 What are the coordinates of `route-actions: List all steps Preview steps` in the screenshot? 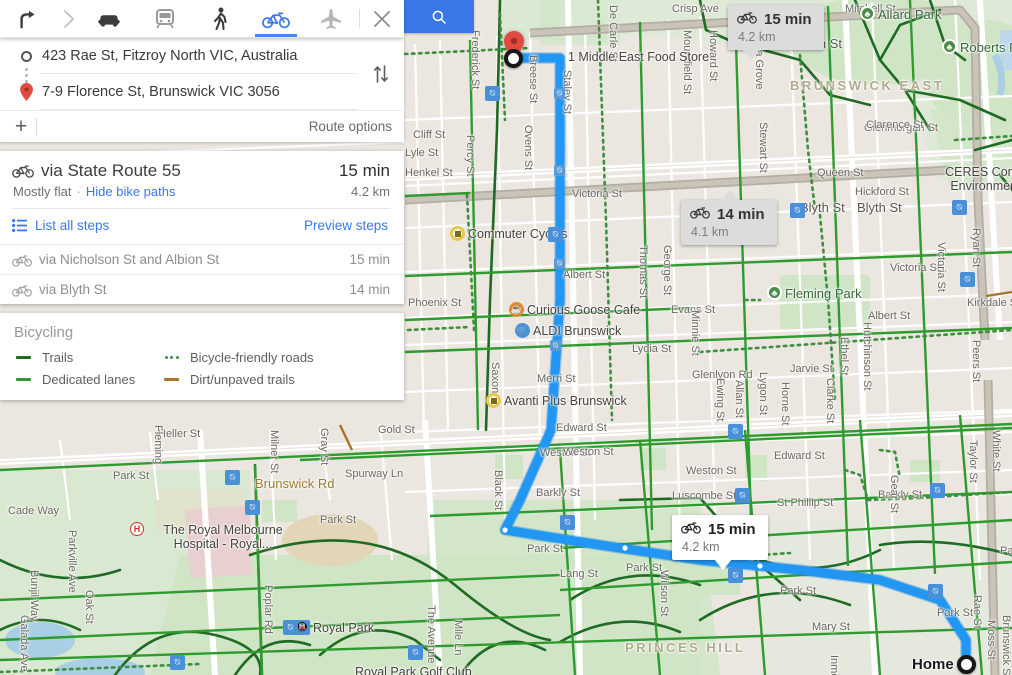 It's located at (201, 226).